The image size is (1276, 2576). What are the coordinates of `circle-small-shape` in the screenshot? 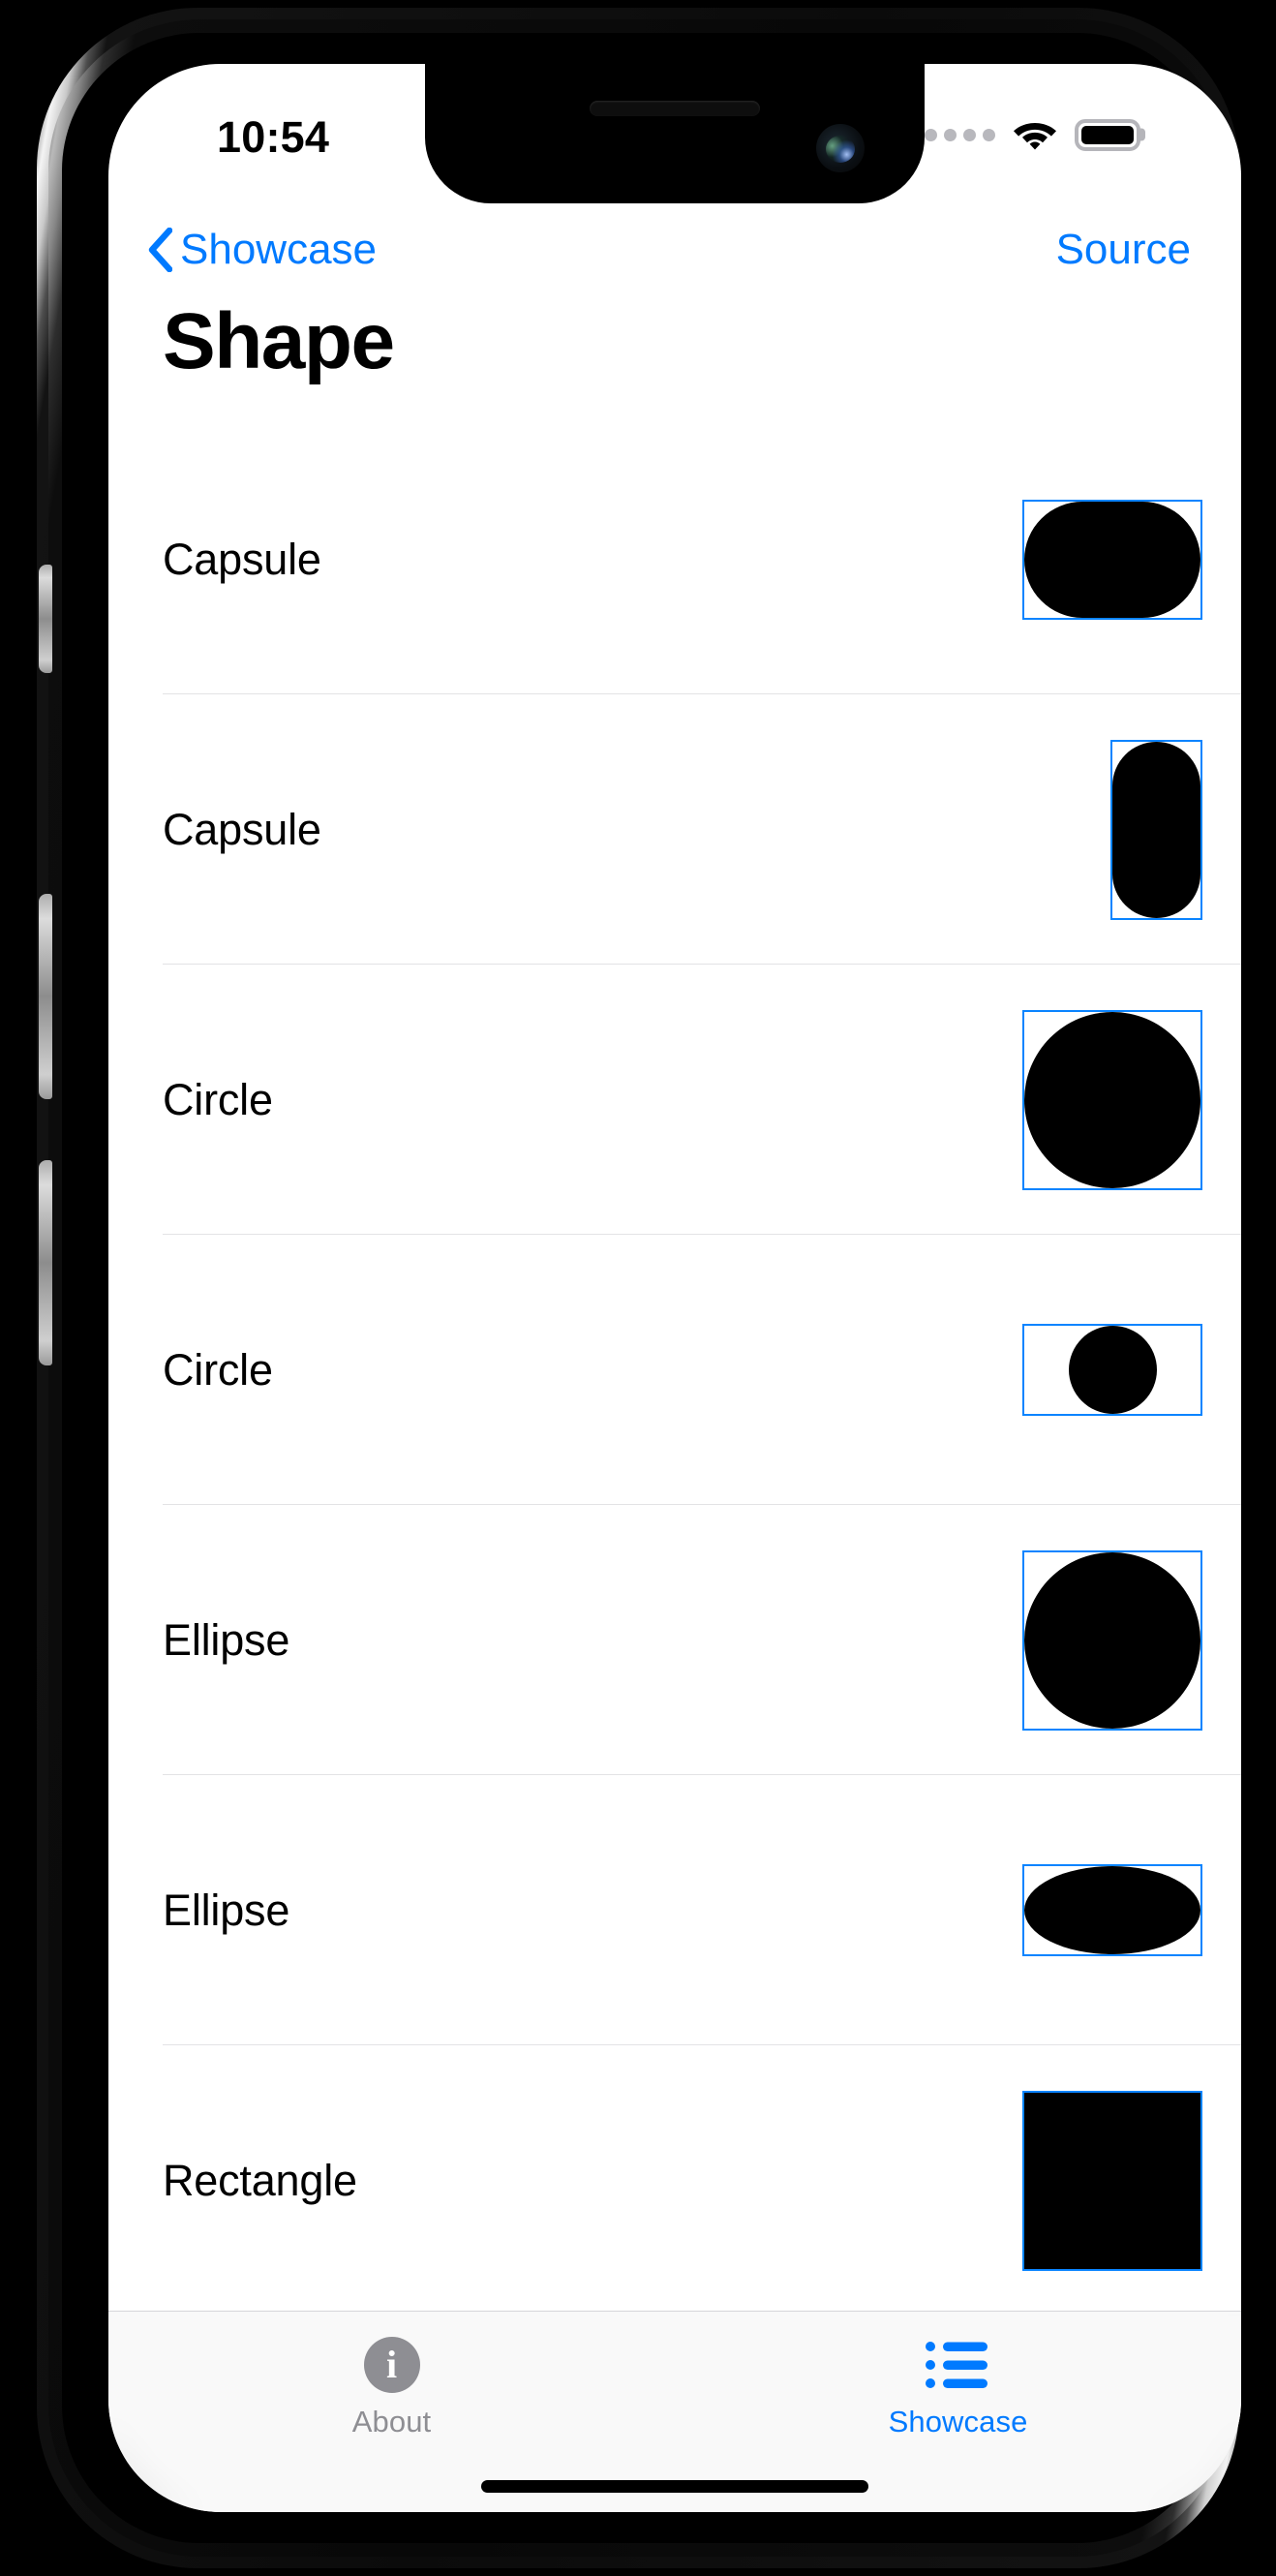 It's located at (1112, 1370).